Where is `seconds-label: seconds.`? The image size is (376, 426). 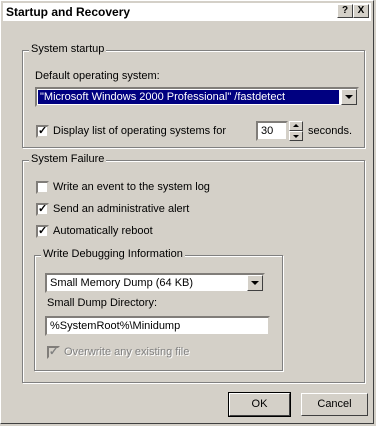
seconds-label: seconds. is located at coordinates (330, 131).